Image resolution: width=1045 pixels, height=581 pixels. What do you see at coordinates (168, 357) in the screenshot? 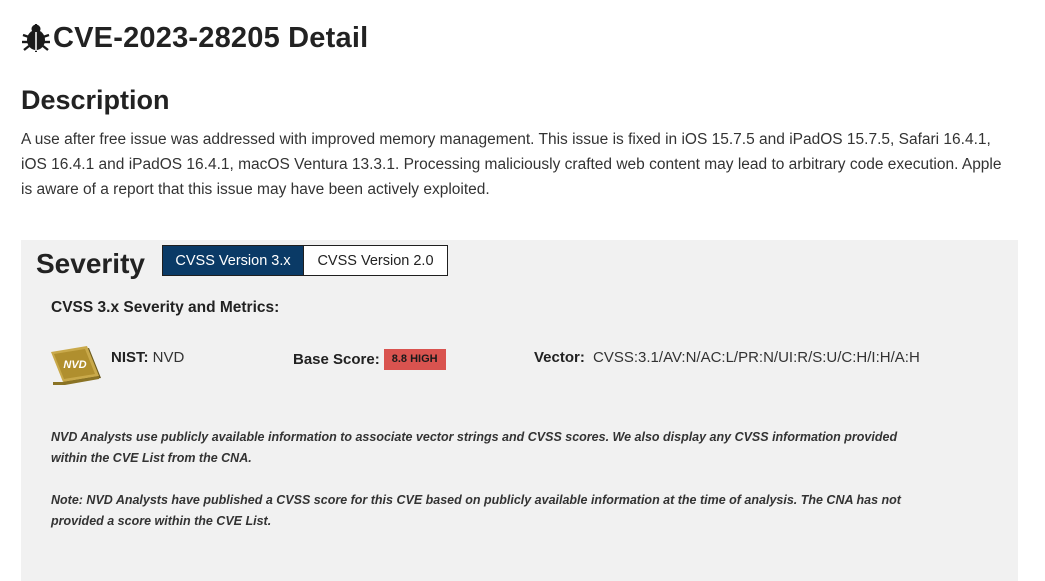
I see `nist-value: NVD` at bounding box center [168, 357].